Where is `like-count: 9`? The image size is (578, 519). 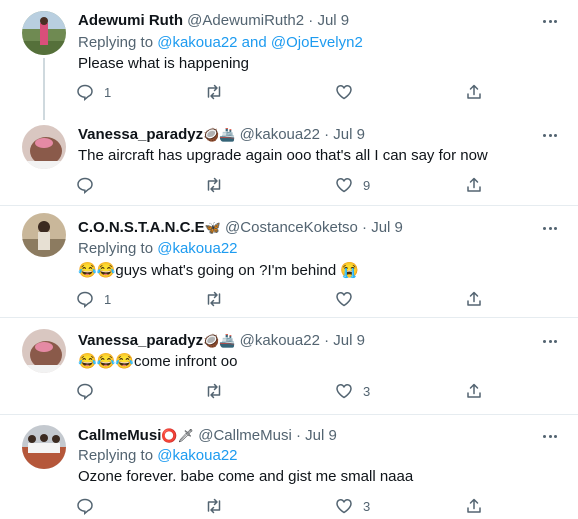
like-count: 9 is located at coordinates (367, 185).